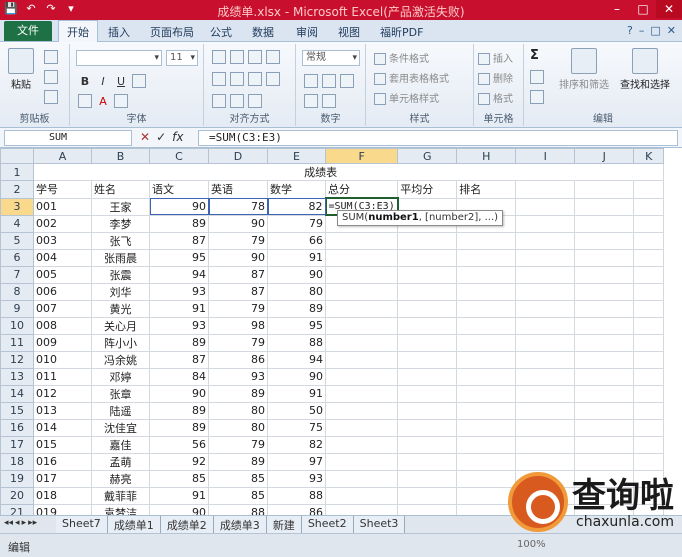 The image size is (682, 557). What do you see at coordinates (17, 308) in the screenshot?
I see `row-header: 9` at bounding box center [17, 308].